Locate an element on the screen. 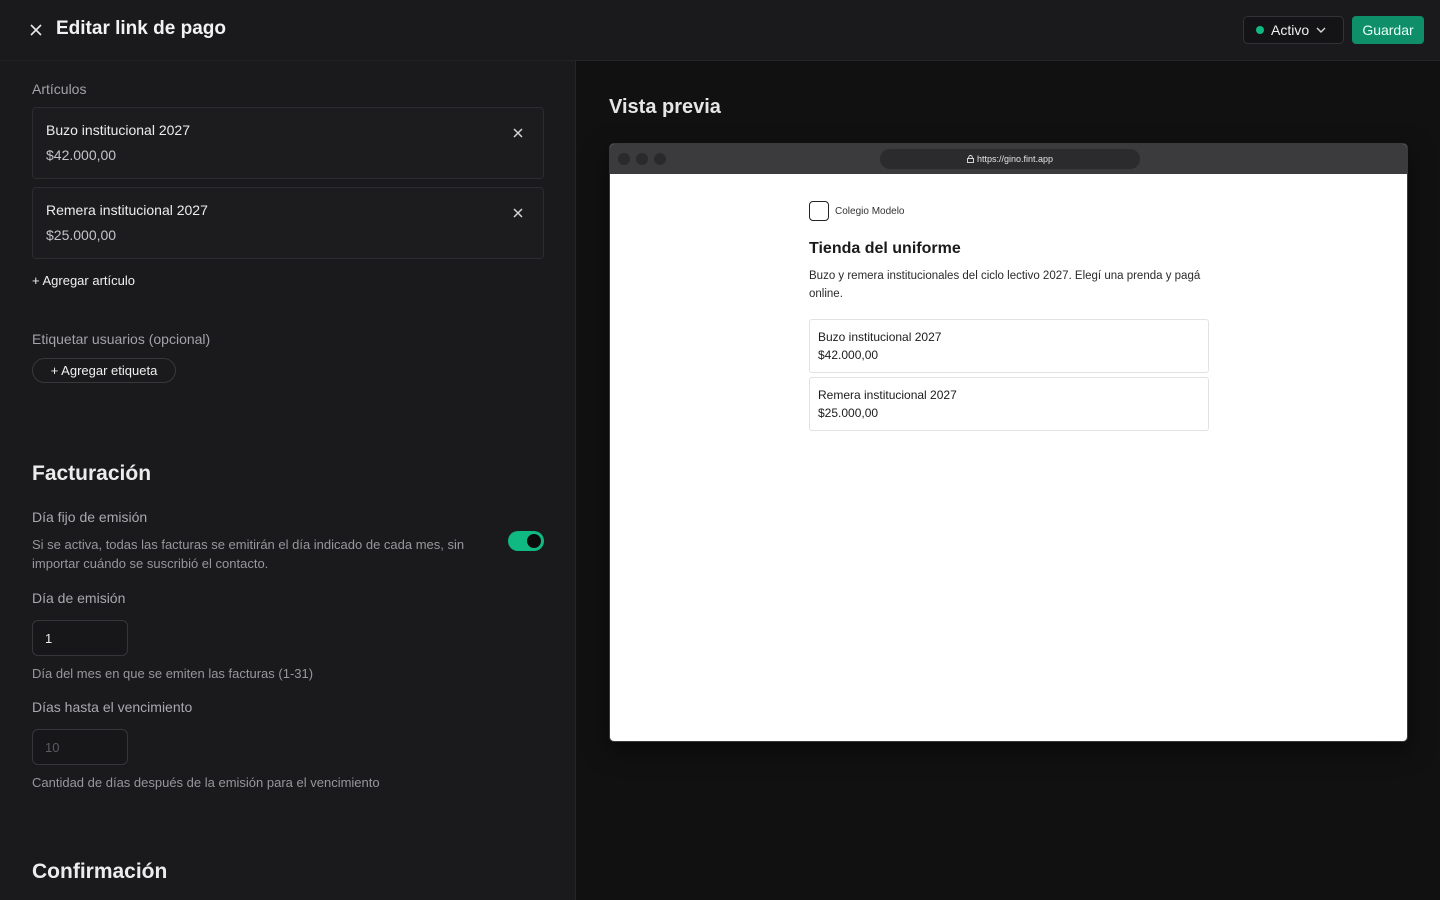 The height and width of the screenshot is (900, 1440). article-card: Buzo institucional 2027 $42.000,00 is located at coordinates (288, 143).